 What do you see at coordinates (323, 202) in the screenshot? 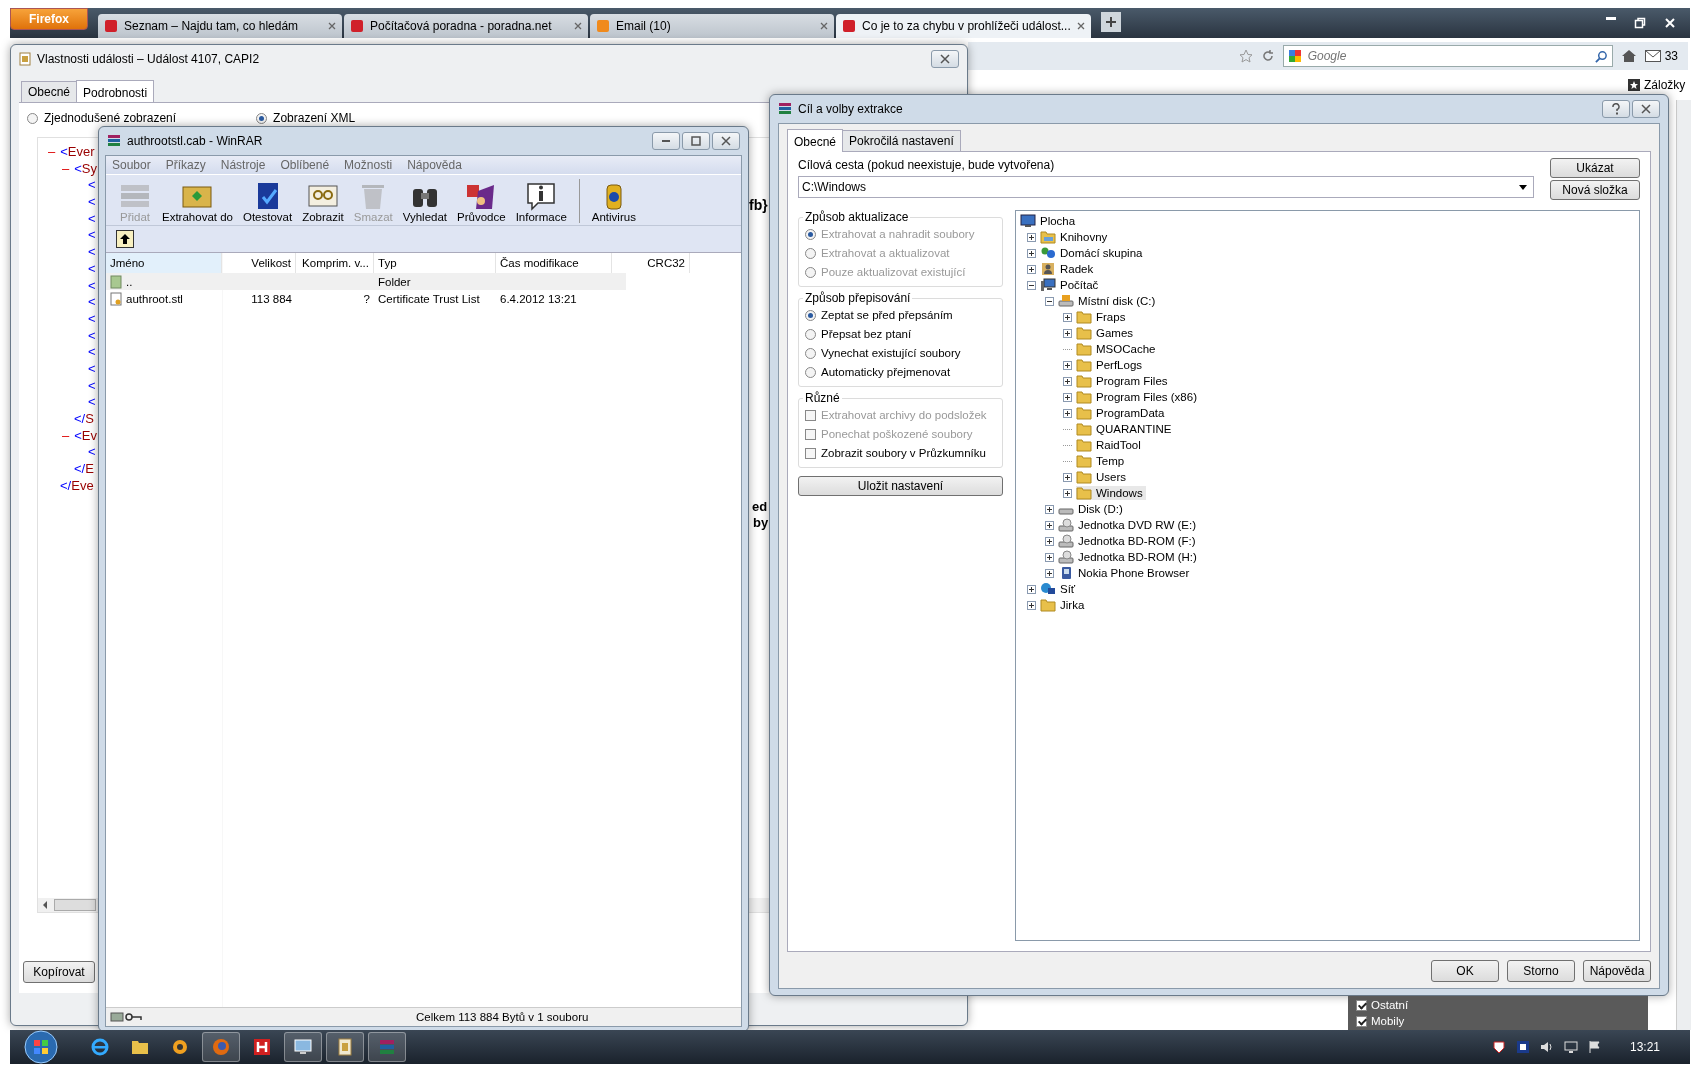
I see `toolbar-button: Zobrazit` at bounding box center [323, 202].